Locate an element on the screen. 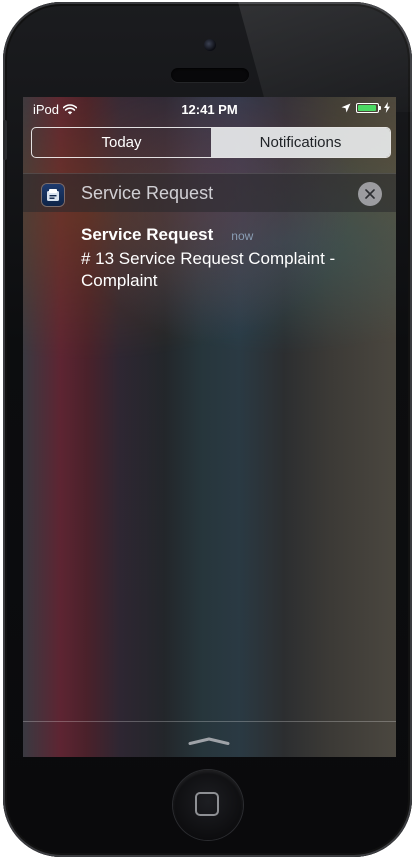  earpiece-speaker is located at coordinates (210, 75).